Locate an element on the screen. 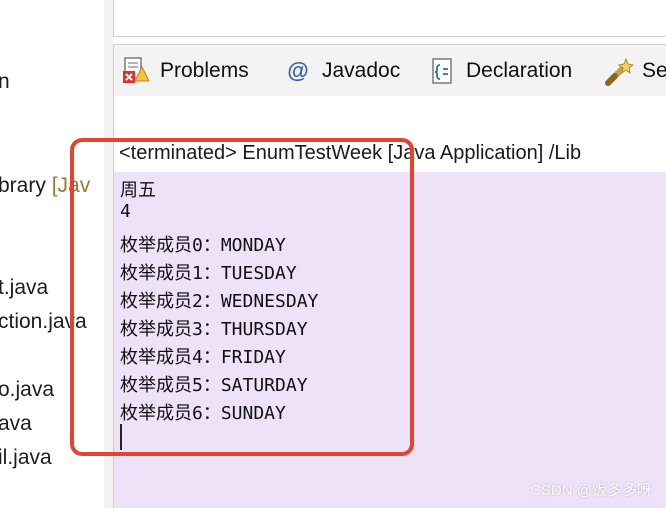 The image size is (666, 508). at-icon: @ is located at coordinates (298, 70).